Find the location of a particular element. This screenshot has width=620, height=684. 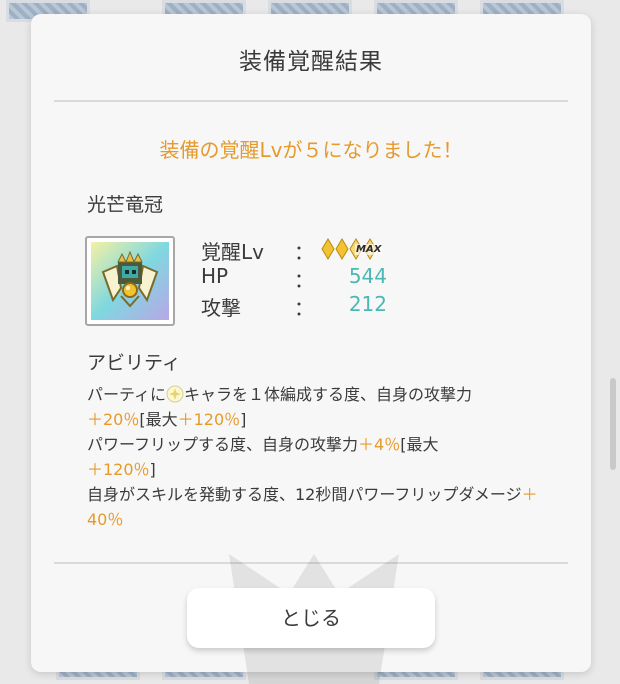

awakening-level-gems: MAX is located at coordinates (356, 249).